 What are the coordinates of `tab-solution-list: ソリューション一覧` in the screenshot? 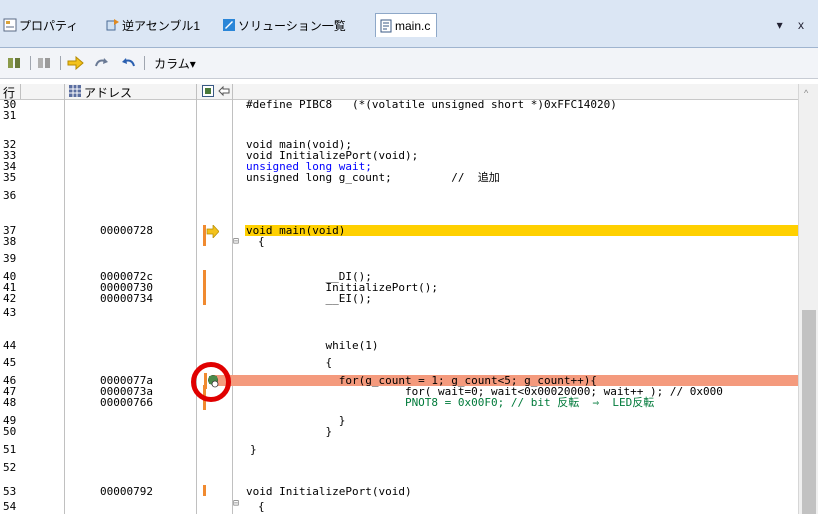 It's located at (284, 25).